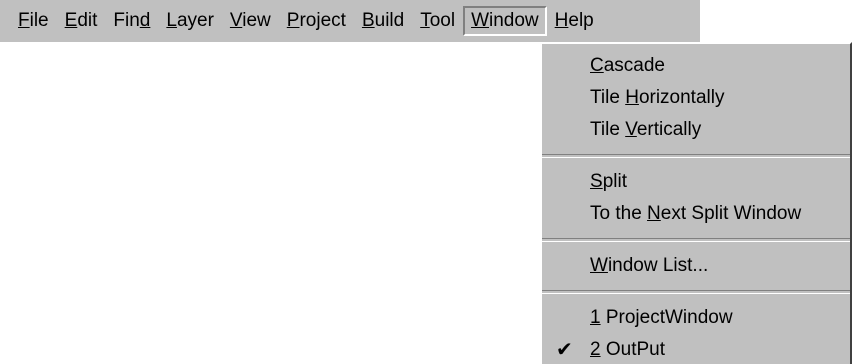  Describe the element at coordinates (514, 20) in the screenshot. I see `menu-window-label-post: indow` at that location.